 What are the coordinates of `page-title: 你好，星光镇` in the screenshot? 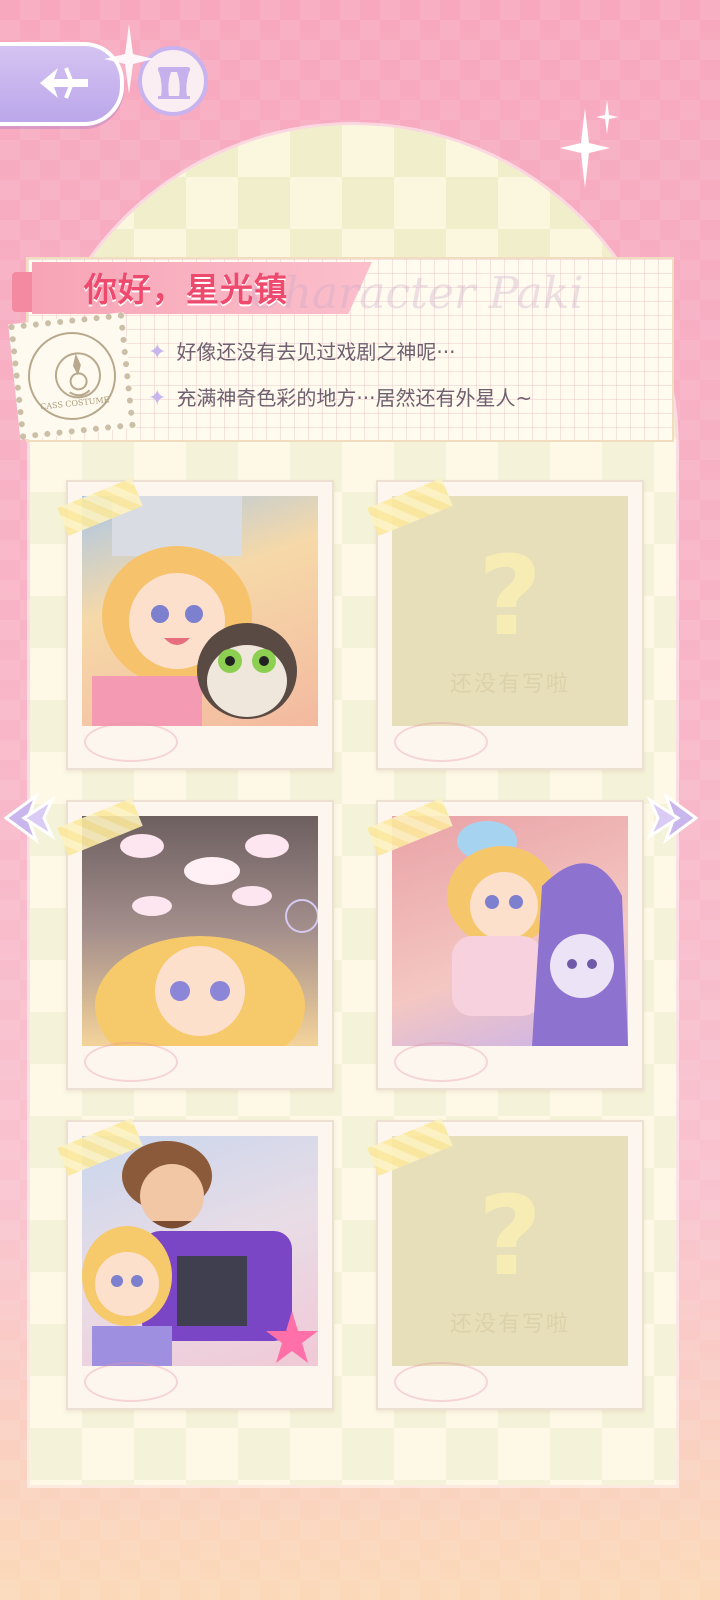 It's located at (186, 289).